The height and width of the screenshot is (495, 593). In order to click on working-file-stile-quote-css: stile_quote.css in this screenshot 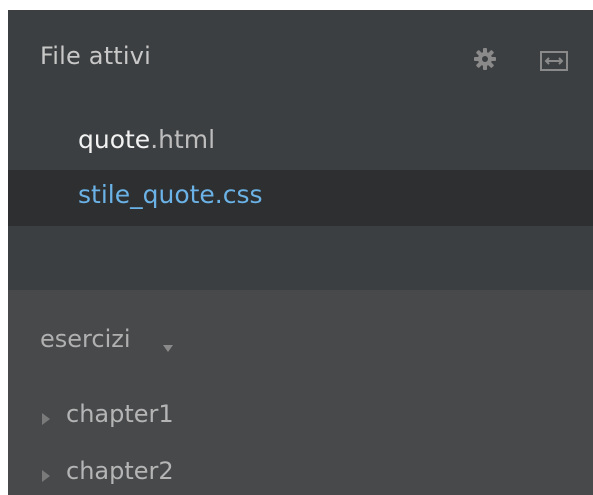, I will do `click(300, 198)`.